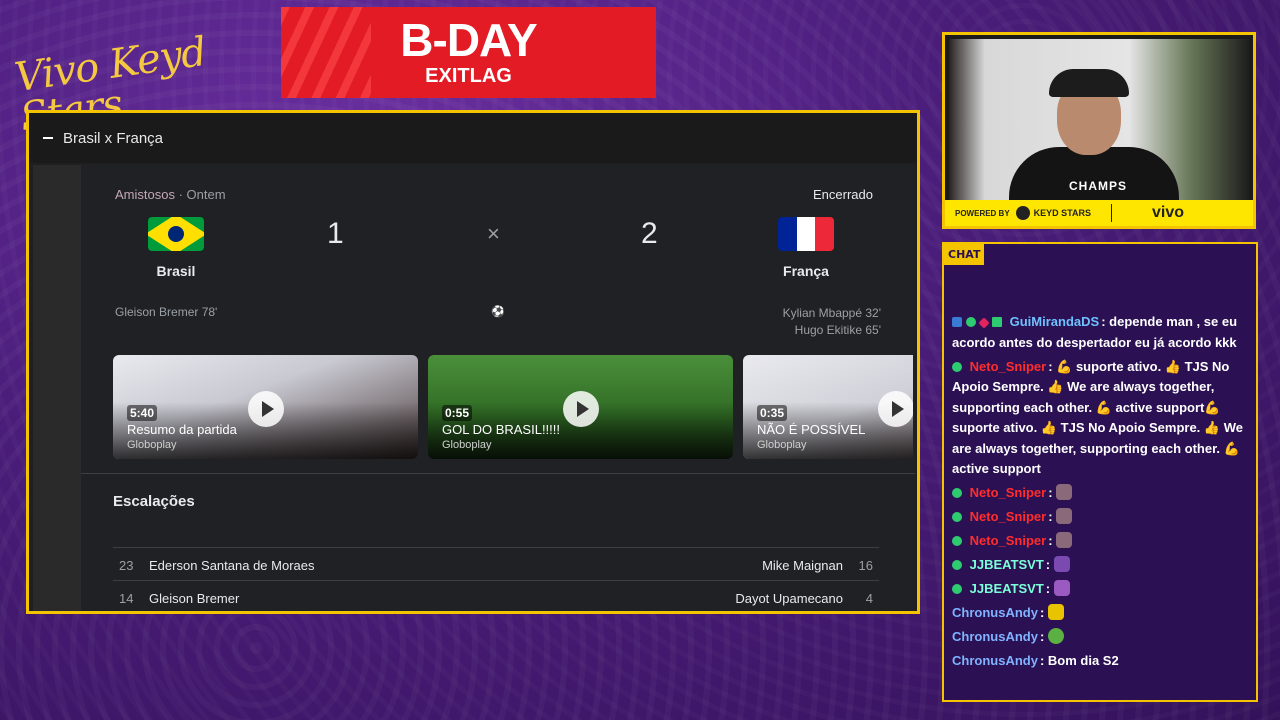 Image resolution: width=1280 pixels, height=720 pixels. What do you see at coordinates (1168, 212) in the screenshot?
I see `vivo-logo: vivo` at bounding box center [1168, 212].